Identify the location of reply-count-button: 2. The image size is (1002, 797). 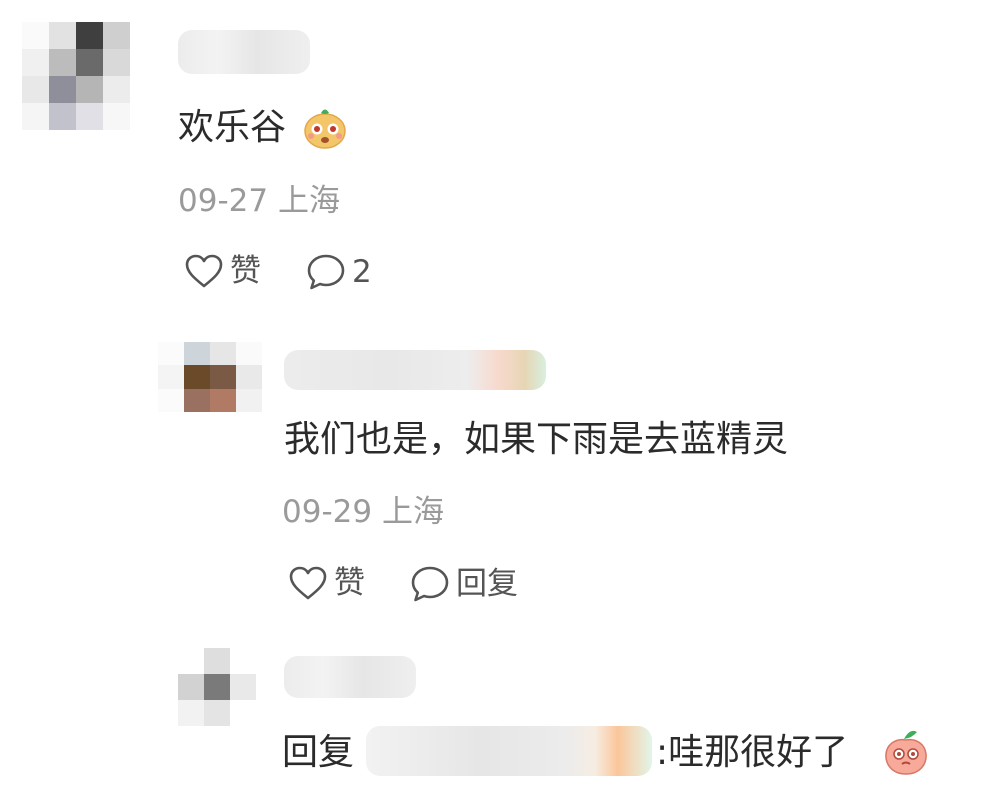
(339, 272).